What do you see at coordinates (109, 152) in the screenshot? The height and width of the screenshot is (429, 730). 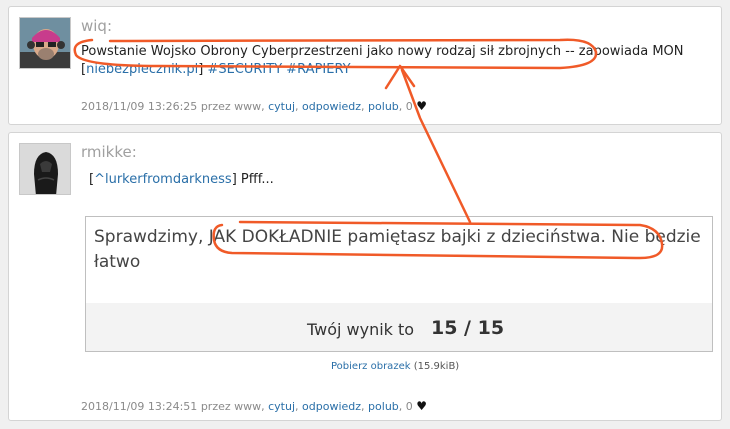 I see `username: rmikke:` at bounding box center [109, 152].